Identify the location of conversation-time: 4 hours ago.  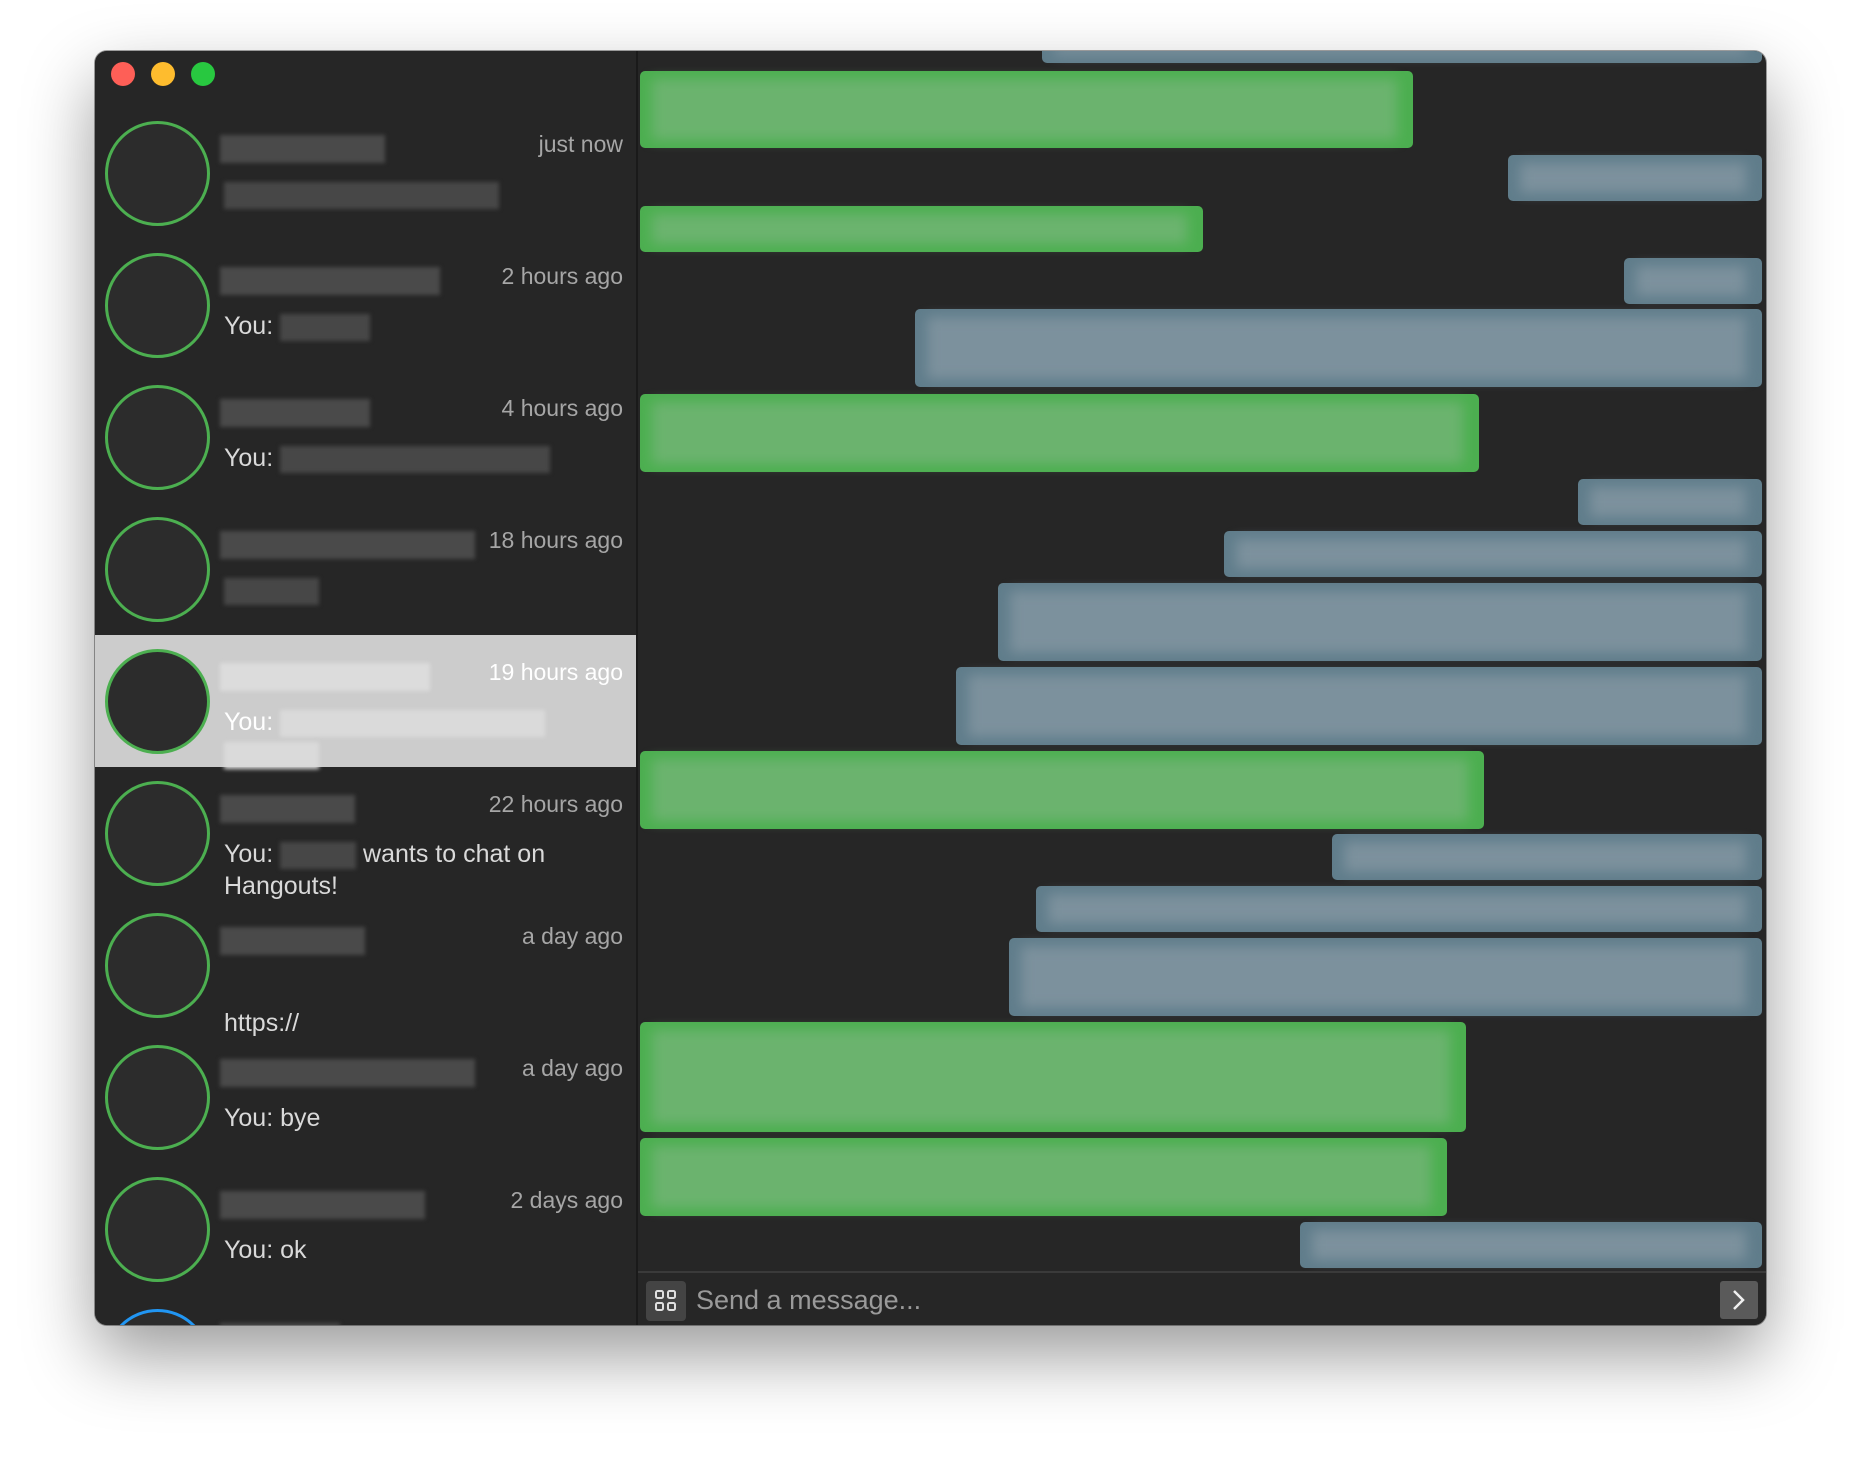
(562, 408).